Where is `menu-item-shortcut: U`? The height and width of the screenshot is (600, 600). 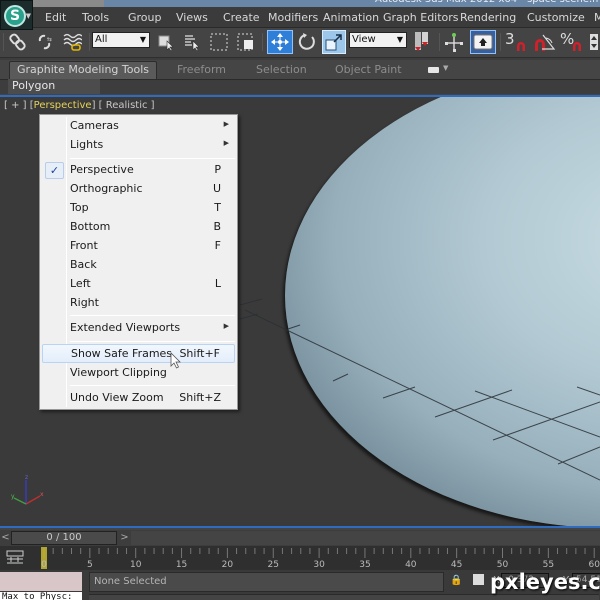
menu-item-shortcut: U is located at coordinates (216, 188).